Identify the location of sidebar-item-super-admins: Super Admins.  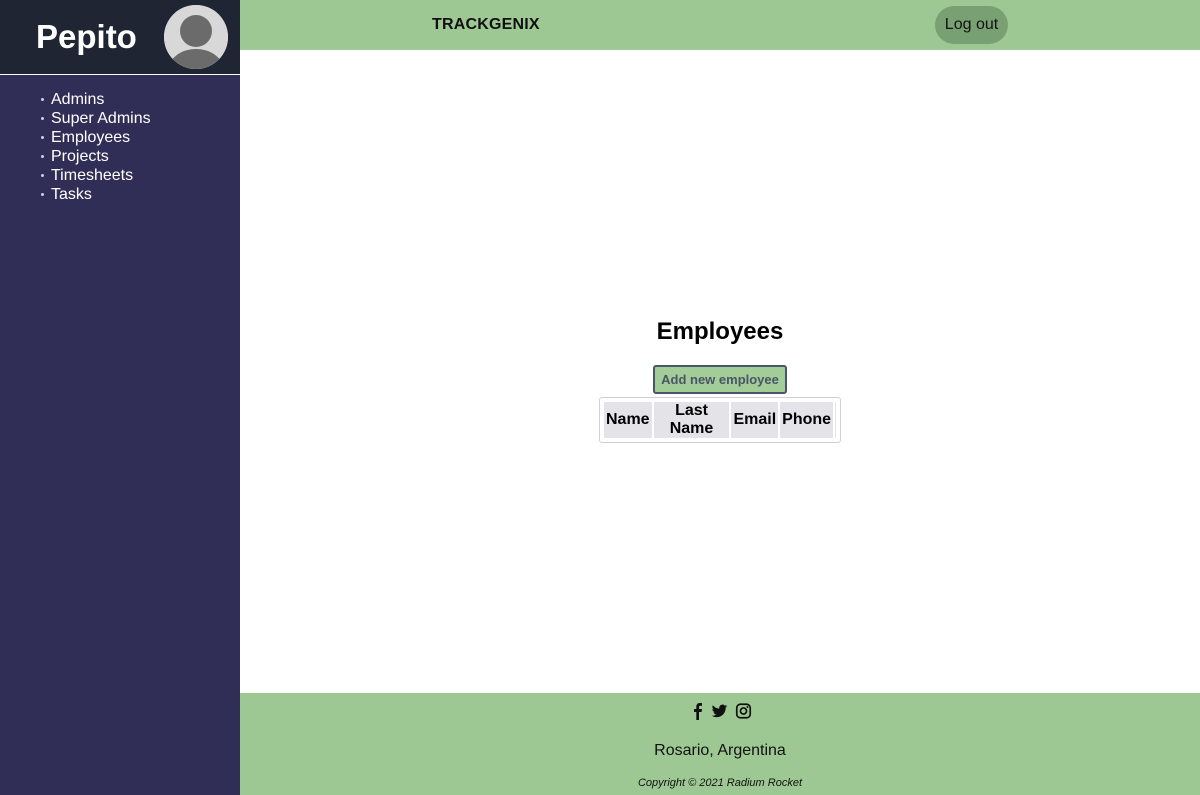
(96, 118).